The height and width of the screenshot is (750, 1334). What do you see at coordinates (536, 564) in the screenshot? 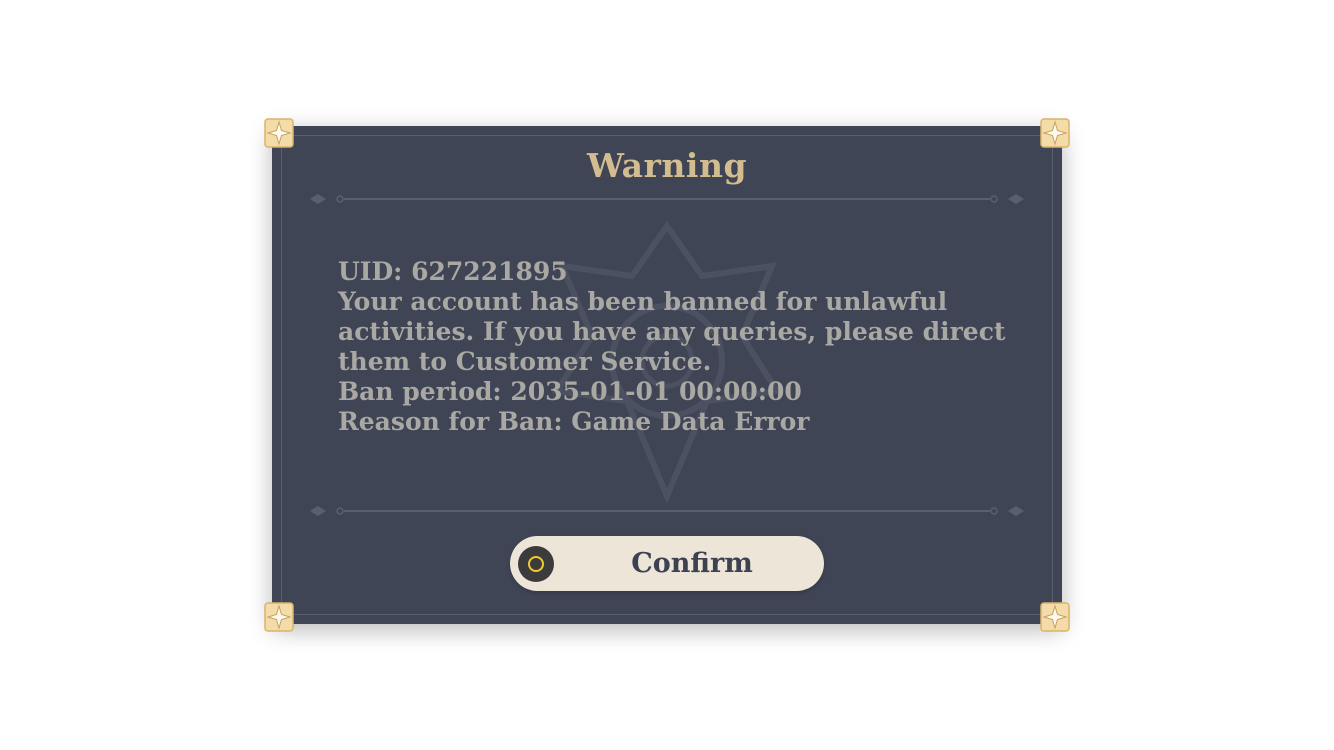
I see `controller-o-button-icon` at bounding box center [536, 564].